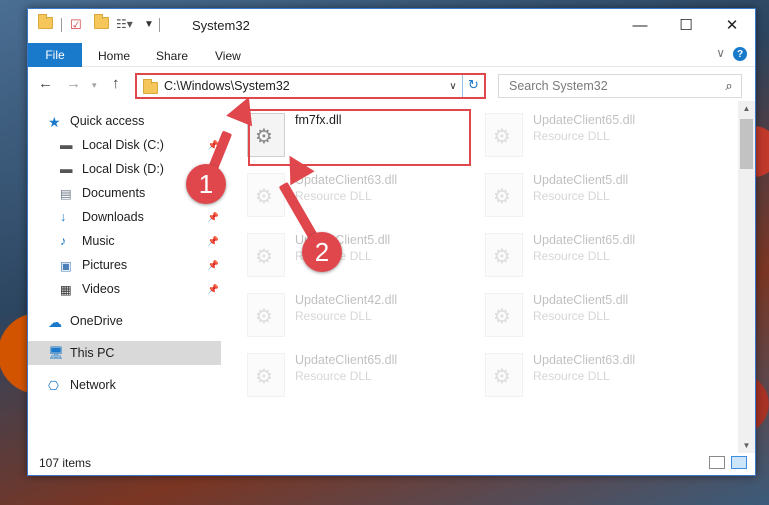 This screenshot has width=769, height=505. I want to click on download-icon: ↓, so click(63, 217).